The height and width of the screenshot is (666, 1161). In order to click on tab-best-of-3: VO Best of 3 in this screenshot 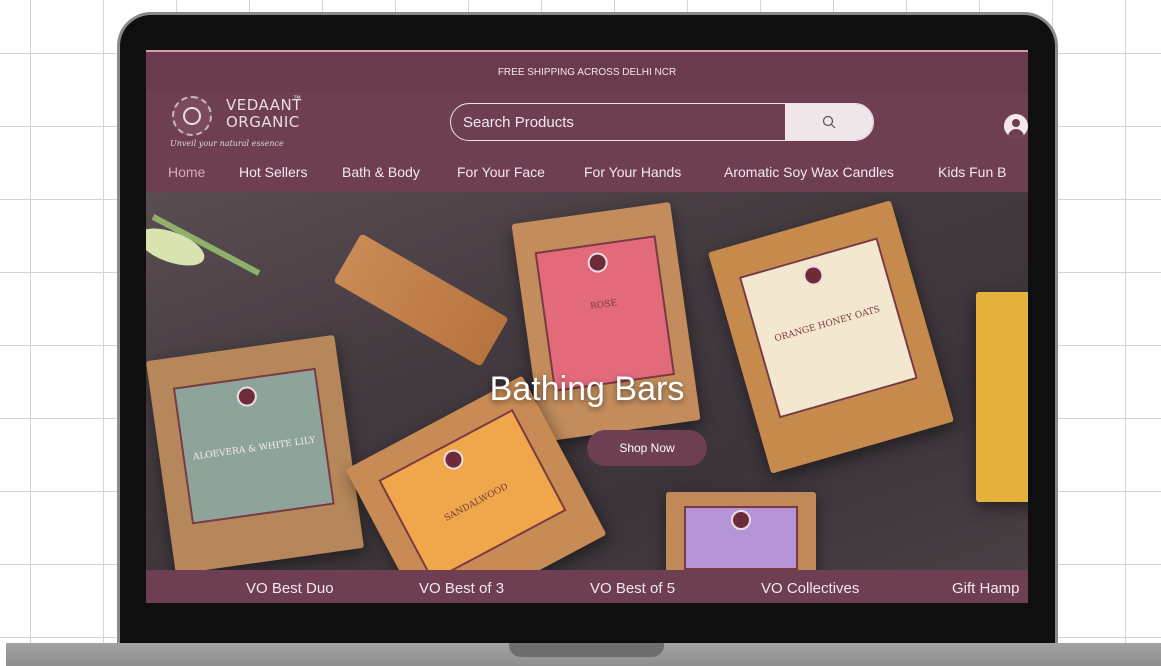, I will do `click(461, 588)`.